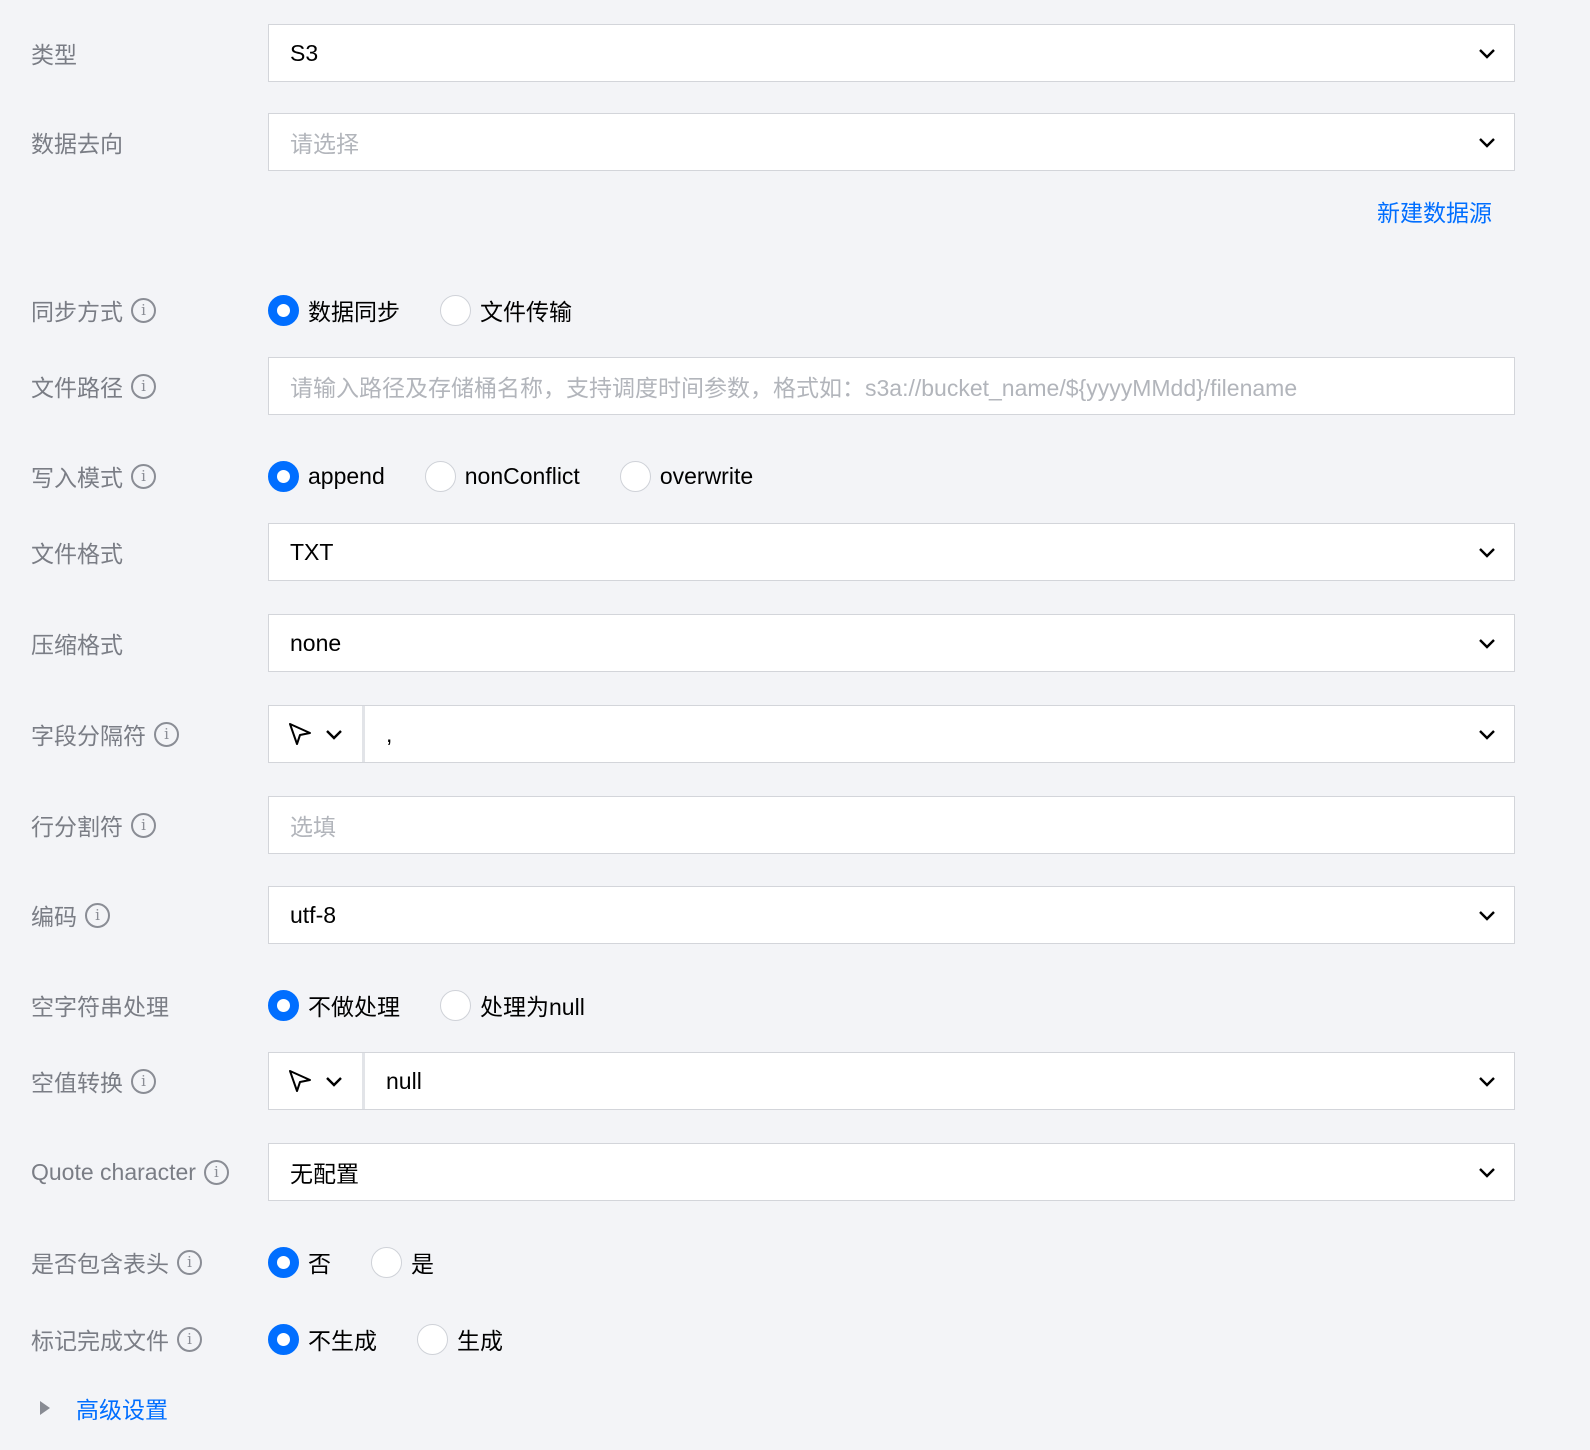 The height and width of the screenshot is (1450, 1590). What do you see at coordinates (891, 1172) in the screenshot?
I see `quote-char-select: 无配置` at bounding box center [891, 1172].